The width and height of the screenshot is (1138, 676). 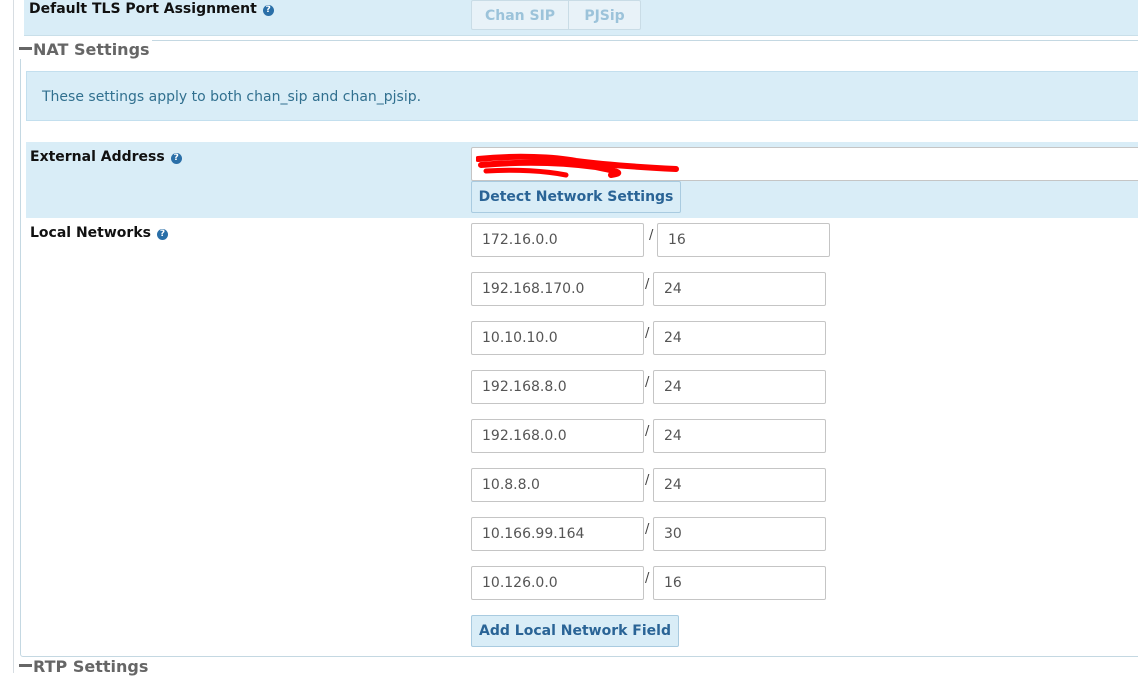 I want to click on local-network-ip-input: 10.8.8.0, so click(x=557, y=485).